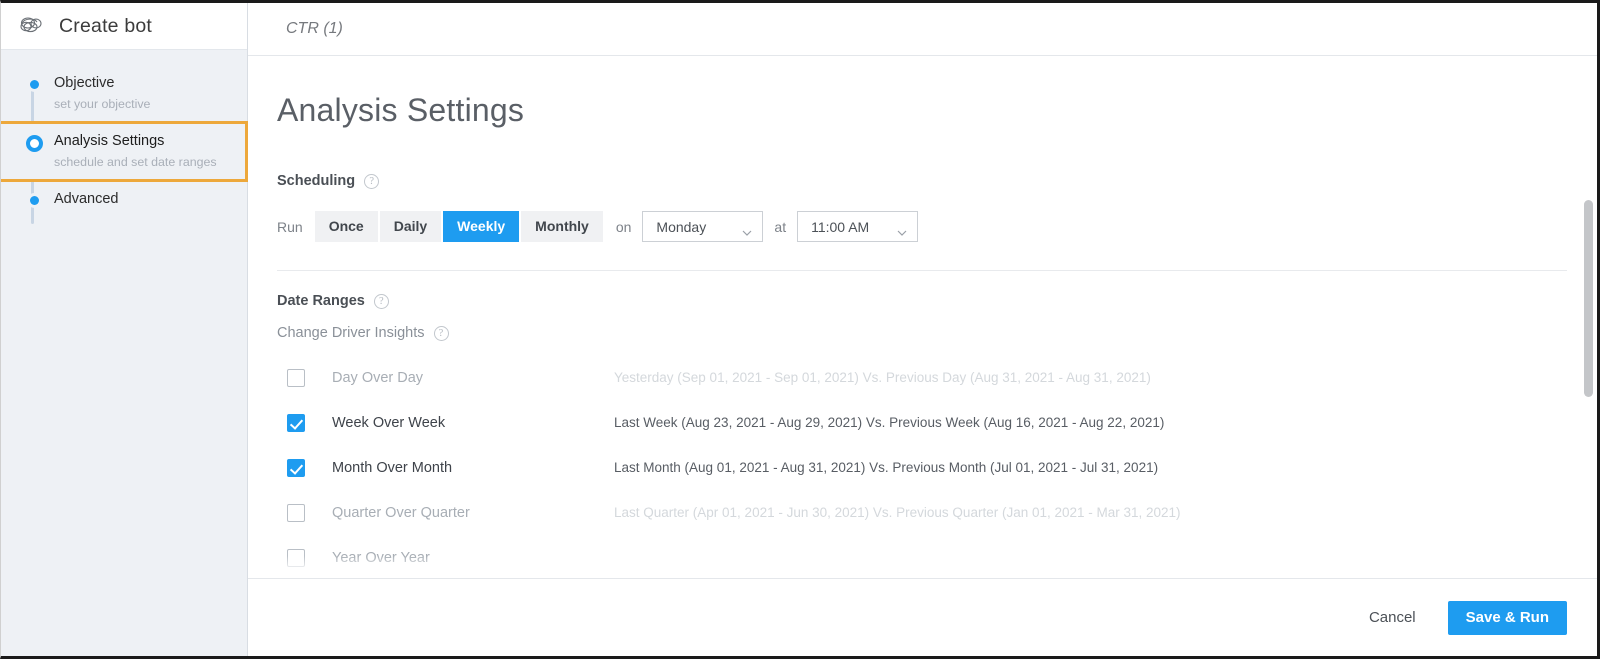 The height and width of the screenshot is (659, 1600). Describe the element at coordinates (314, 29) in the screenshot. I see `tab-ctr: CTR (1)` at that location.